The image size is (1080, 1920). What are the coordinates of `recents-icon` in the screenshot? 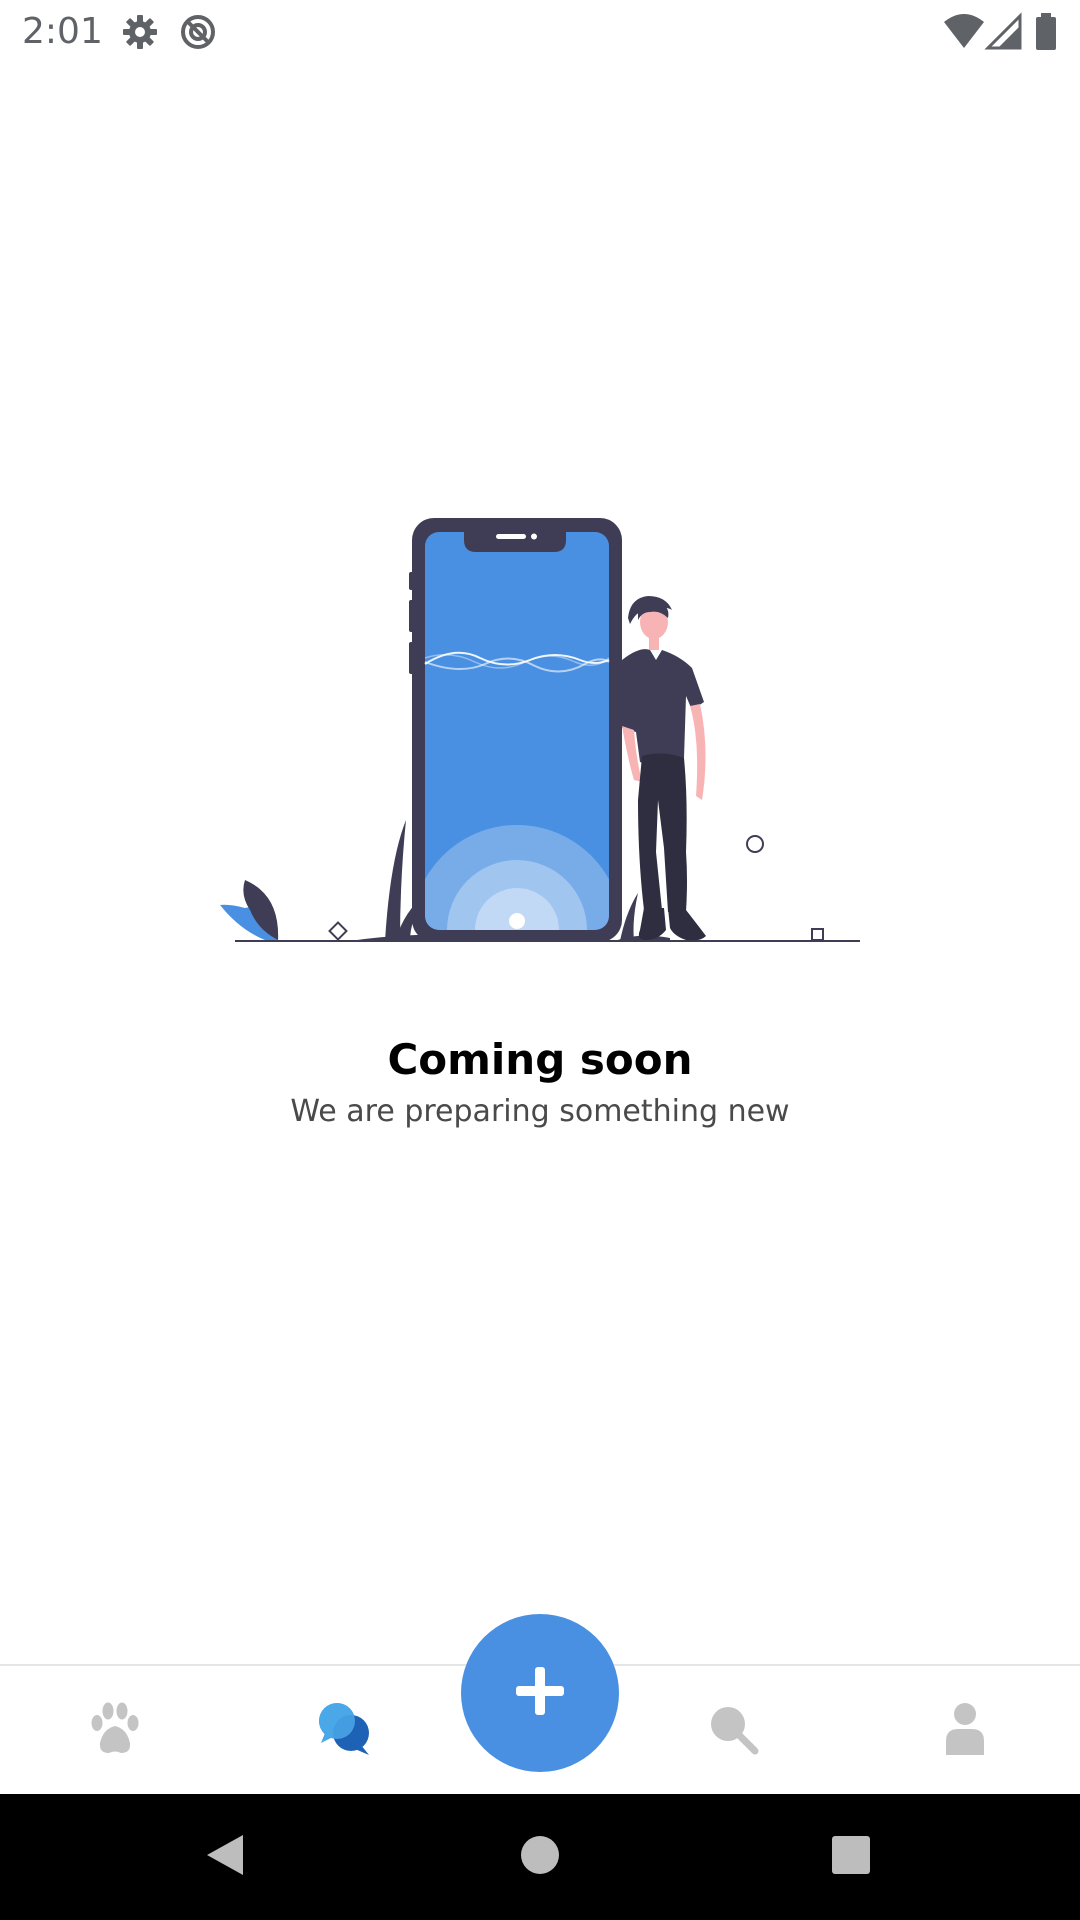 It's located at (851, 1857).